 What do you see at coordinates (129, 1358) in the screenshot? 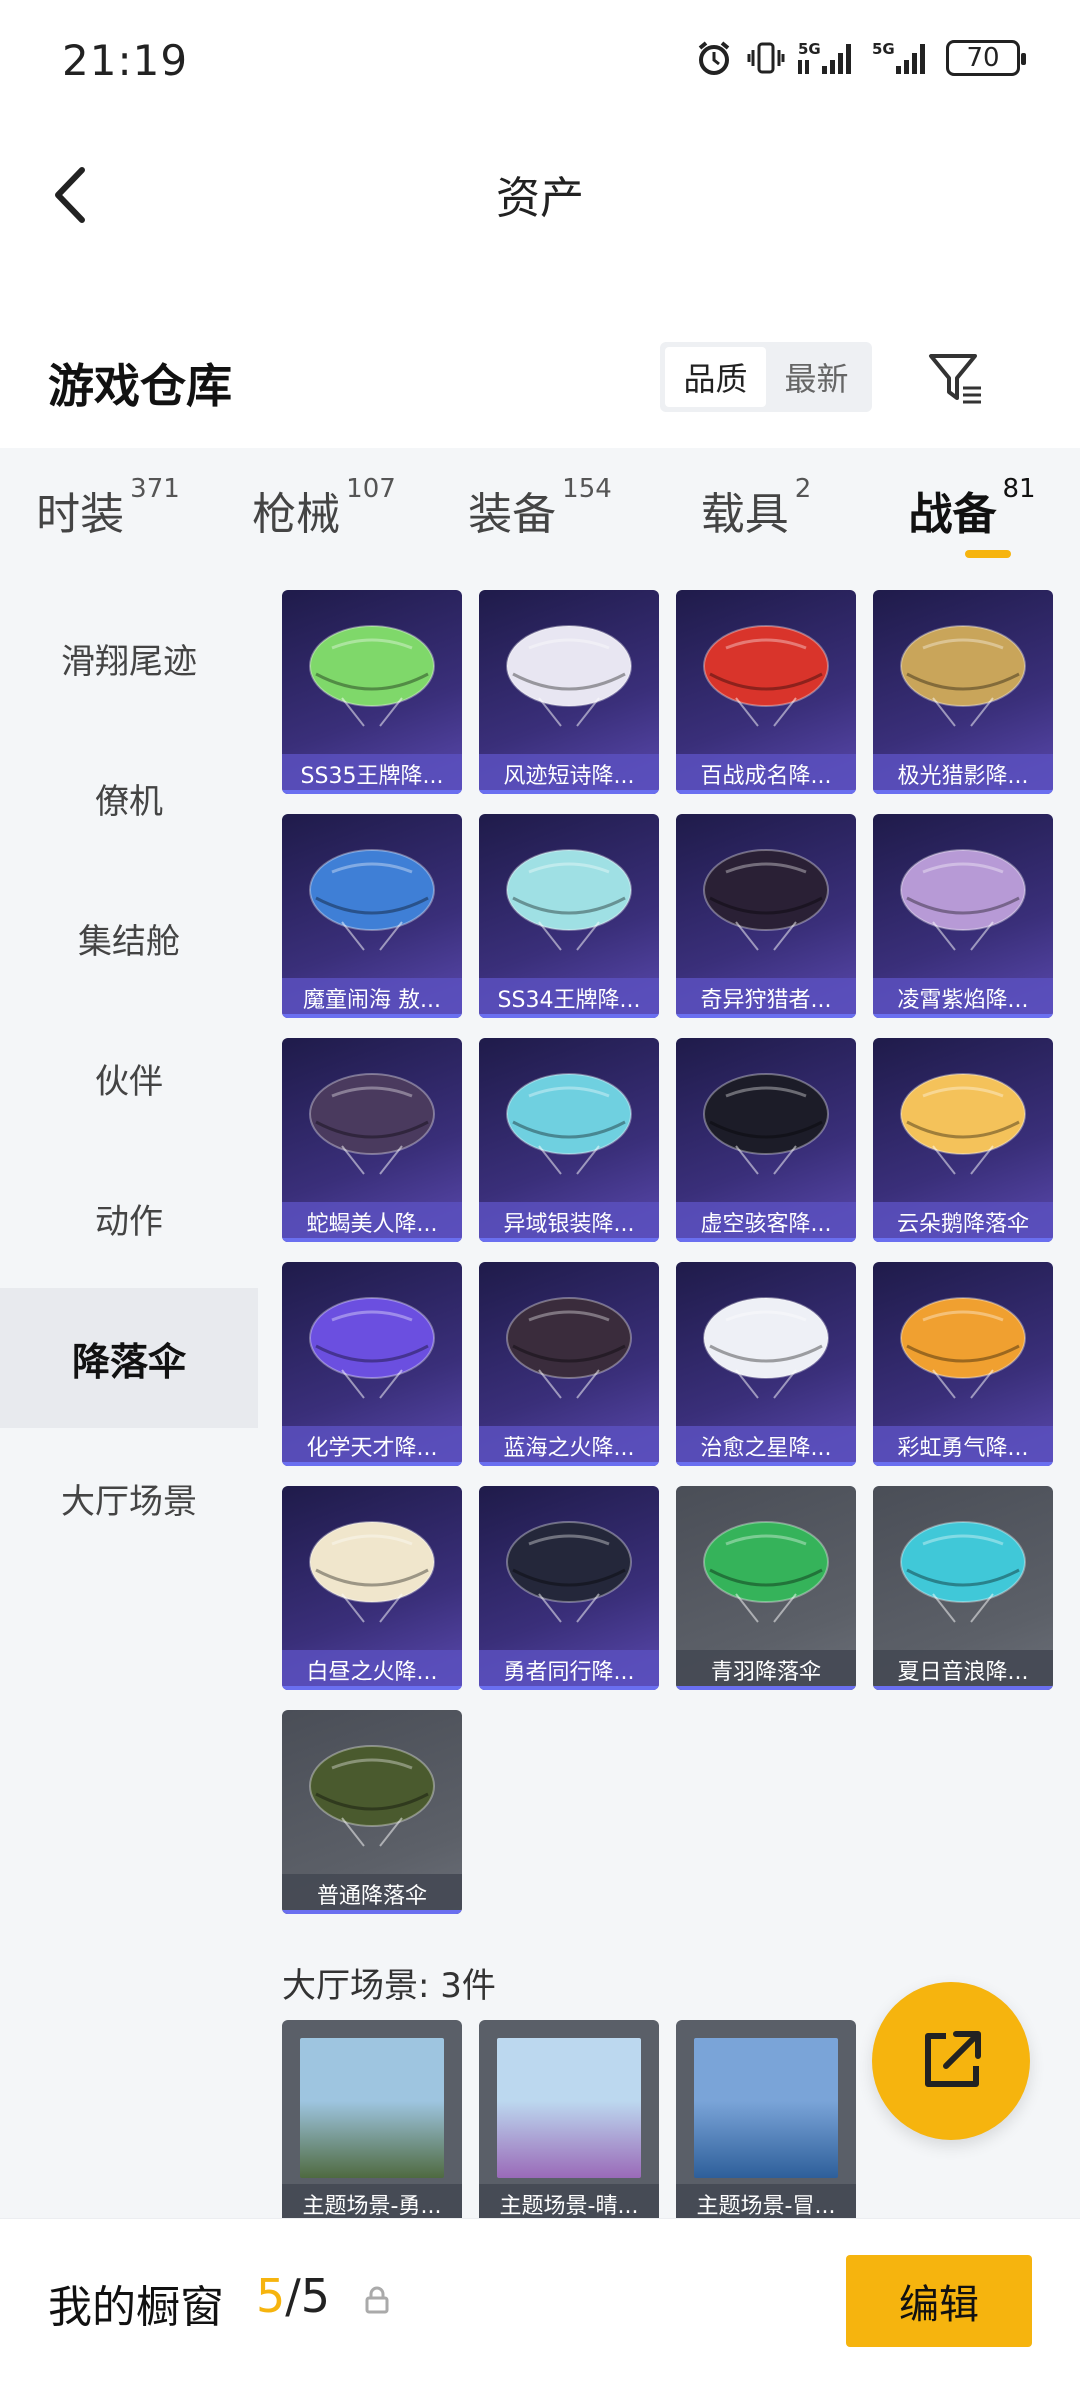
I see `sidebar-item-parachute: 降落伞` at bounding box center [129, 1358].